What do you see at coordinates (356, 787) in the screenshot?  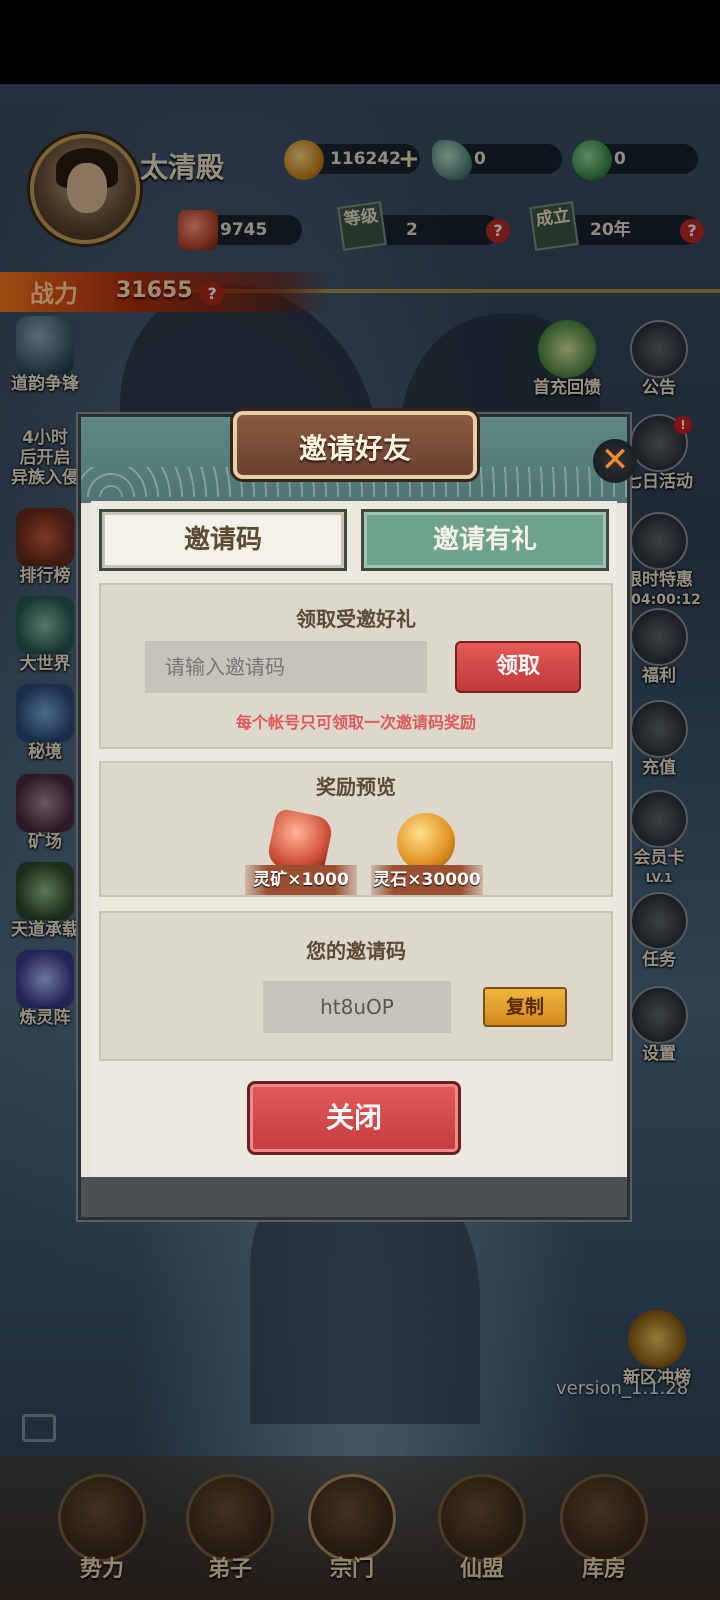 I see `reward-preview-title: 奖励预览` at bounding box center [356, 787].